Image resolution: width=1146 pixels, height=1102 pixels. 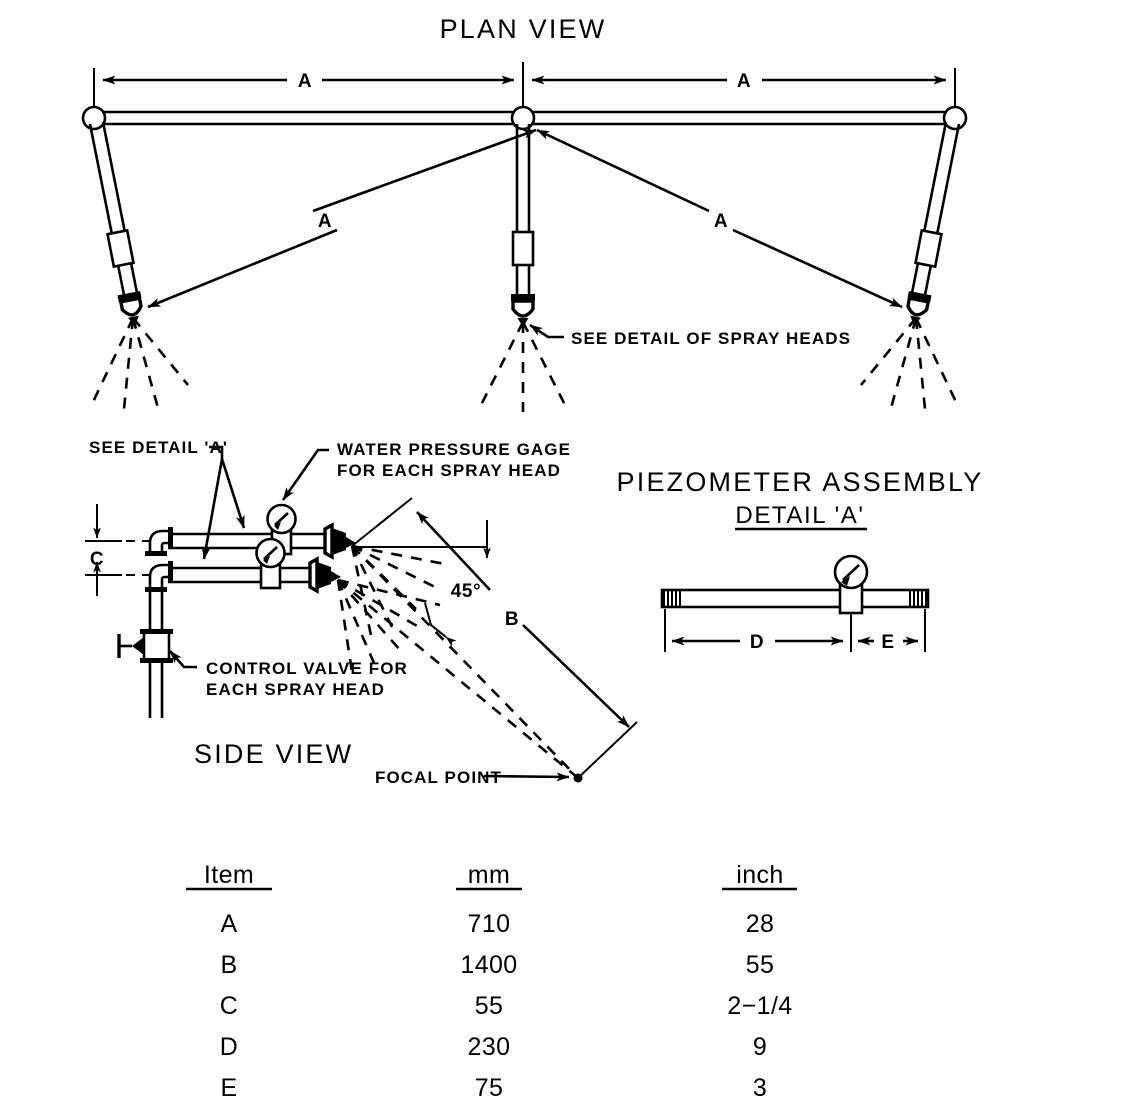 What do you see at coordinates (489, 875) in the screenshot?
I see `table-header-mm: mm` at bounding box center [489, 875].